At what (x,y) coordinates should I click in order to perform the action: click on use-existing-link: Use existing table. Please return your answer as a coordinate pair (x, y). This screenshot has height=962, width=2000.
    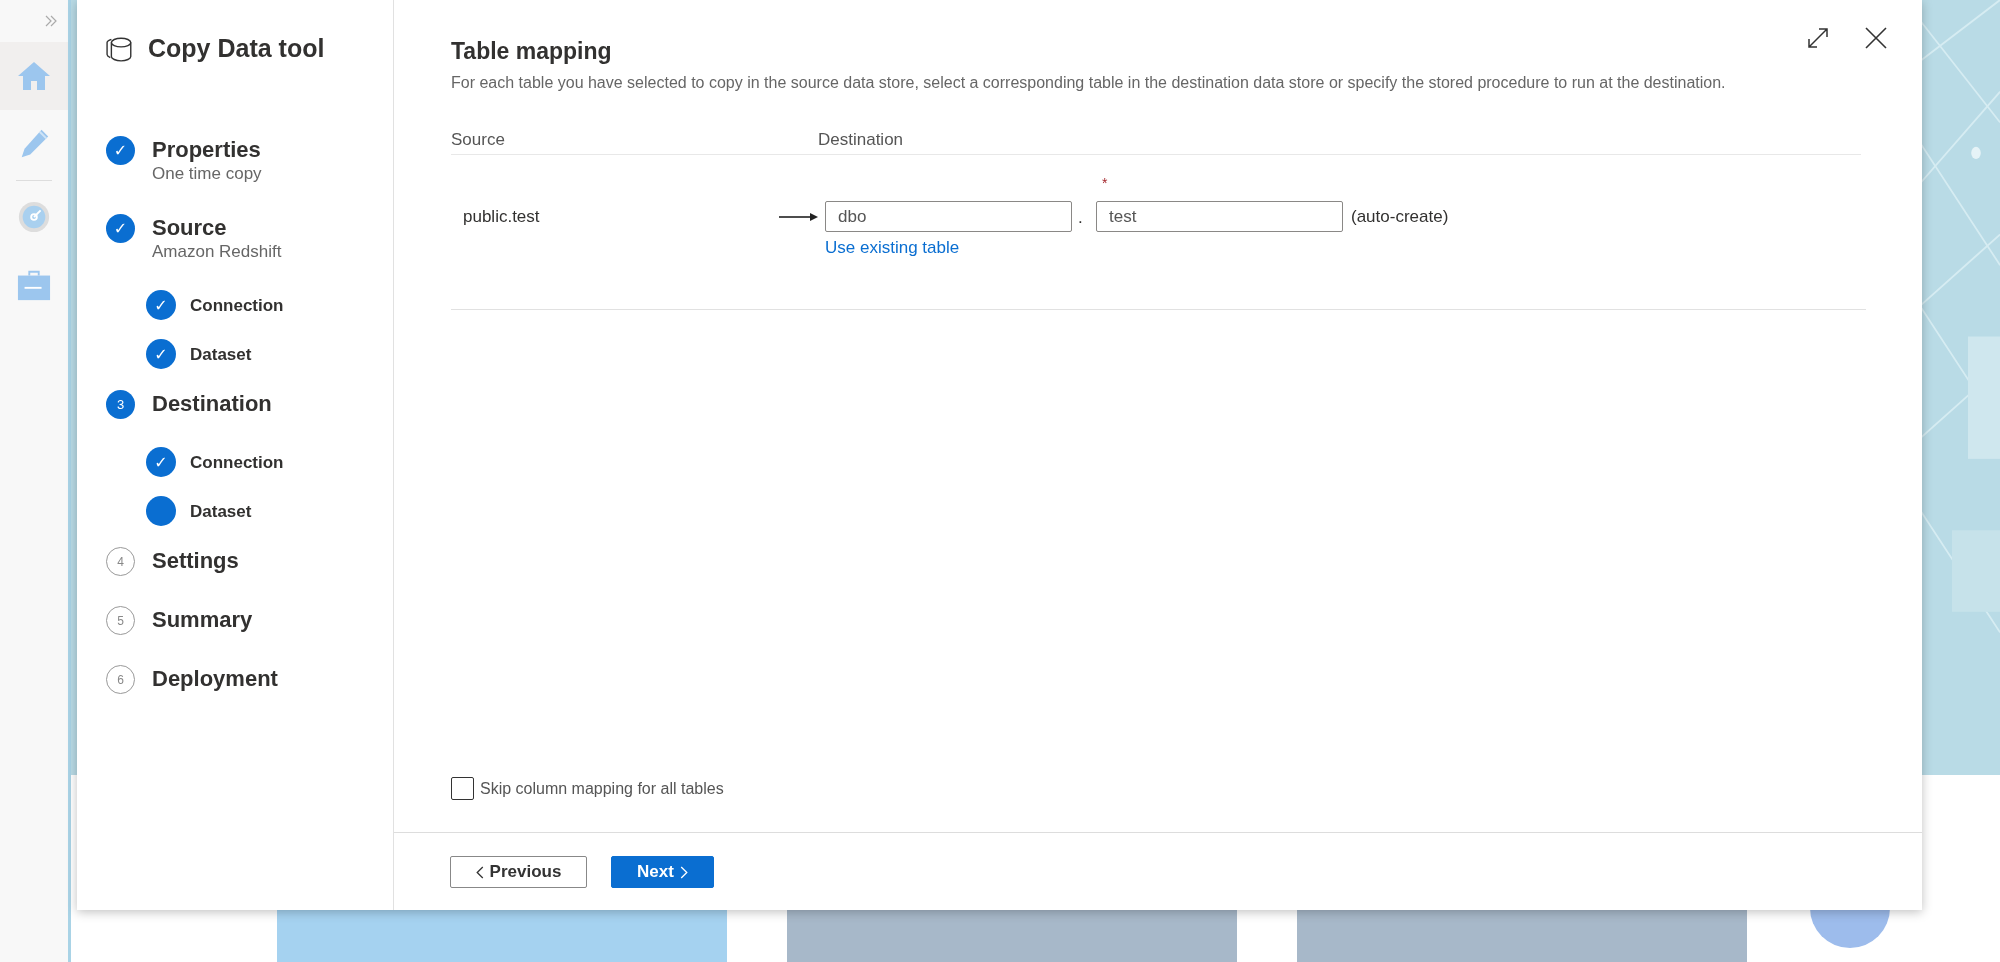
    Looking at the image, I should click on (892, 248).